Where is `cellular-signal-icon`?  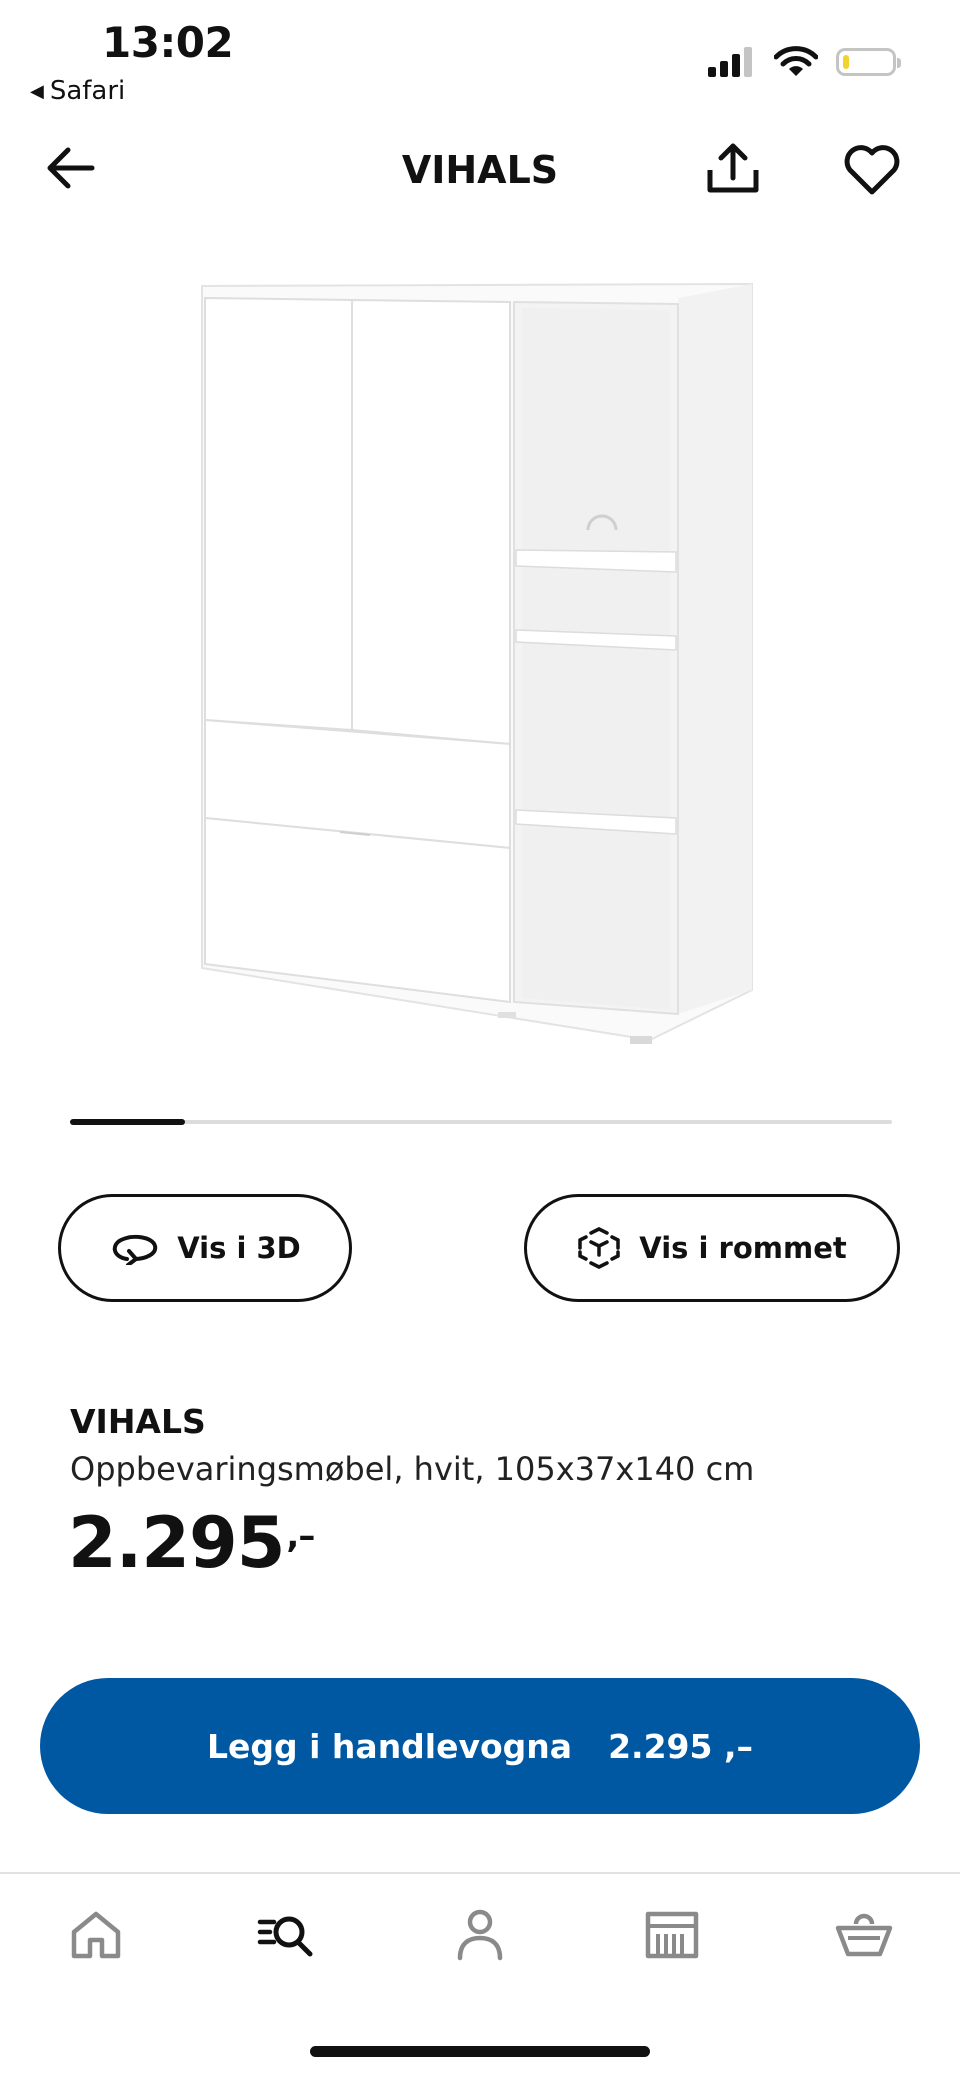 cellular-signal-icon is located at coordinates (730, 62).